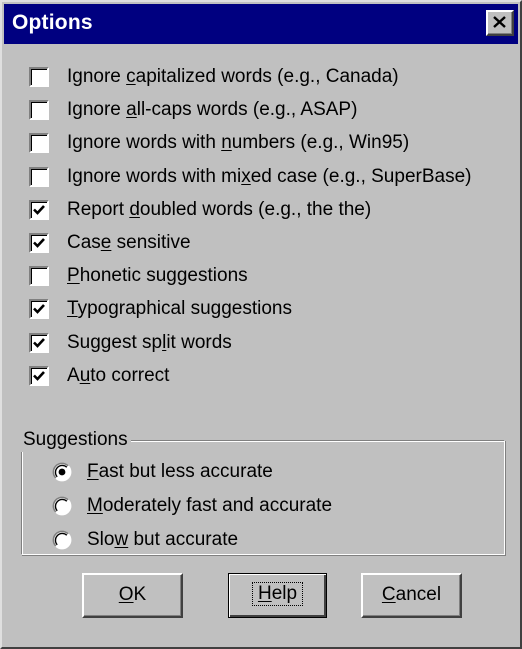 The image size is (522, 649). Describe the element at coordinates (121, 539) in the screenshot. I see `mnemonic: w` at that location.